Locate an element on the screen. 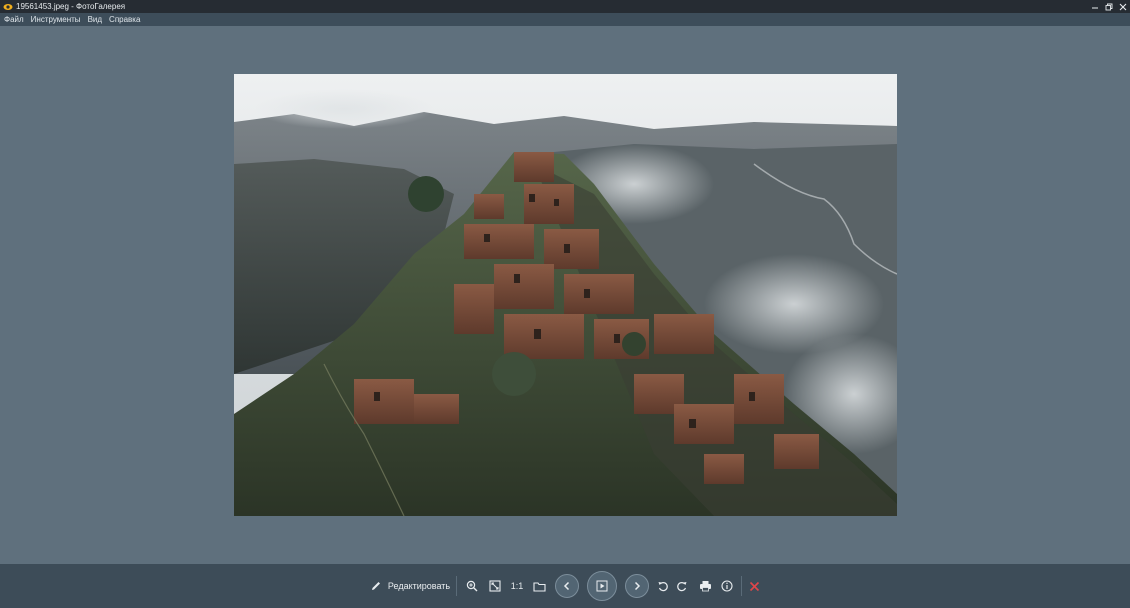 The height and width of the screenshot is (608, 1130). actual-size-label: 1:1 is located at coordinates (517, 586).